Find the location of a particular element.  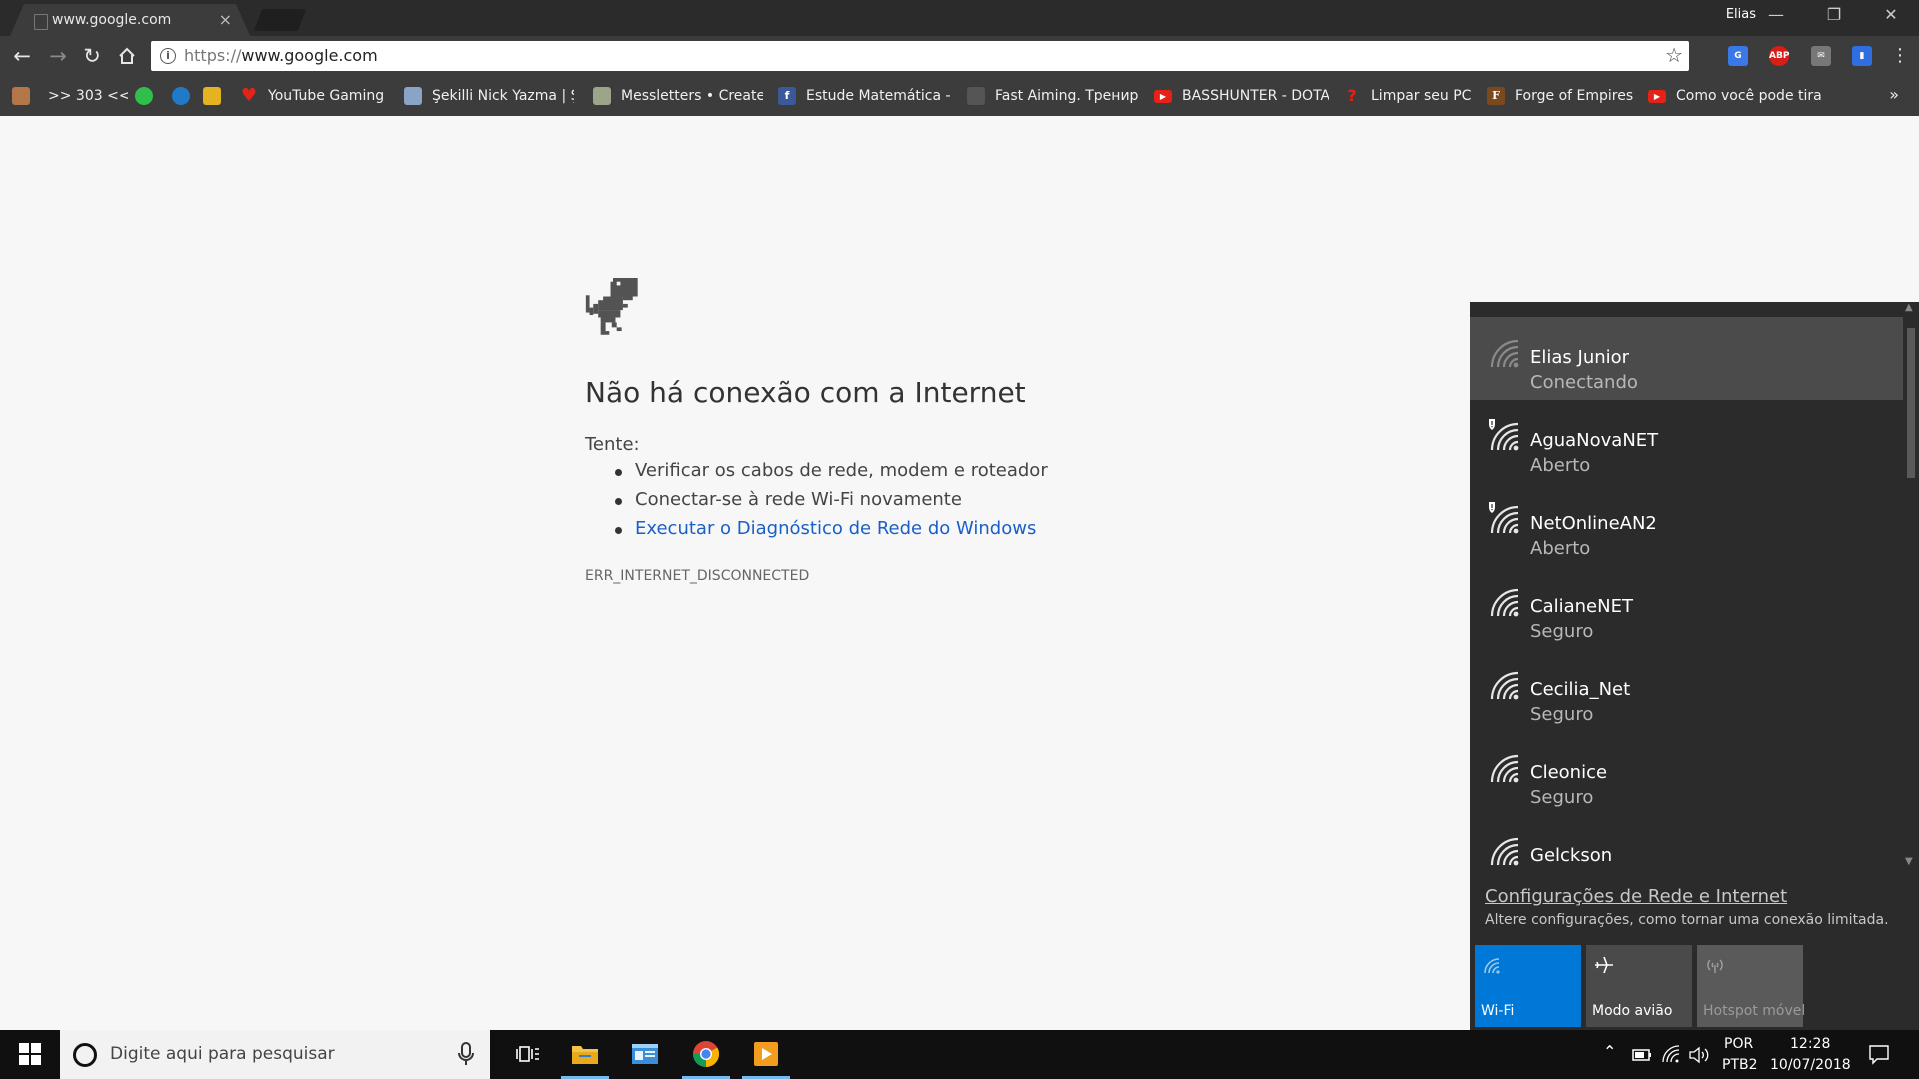

taskbar-search-box: Digite aqui para pesquisar is located at coordinates (275, 1054).